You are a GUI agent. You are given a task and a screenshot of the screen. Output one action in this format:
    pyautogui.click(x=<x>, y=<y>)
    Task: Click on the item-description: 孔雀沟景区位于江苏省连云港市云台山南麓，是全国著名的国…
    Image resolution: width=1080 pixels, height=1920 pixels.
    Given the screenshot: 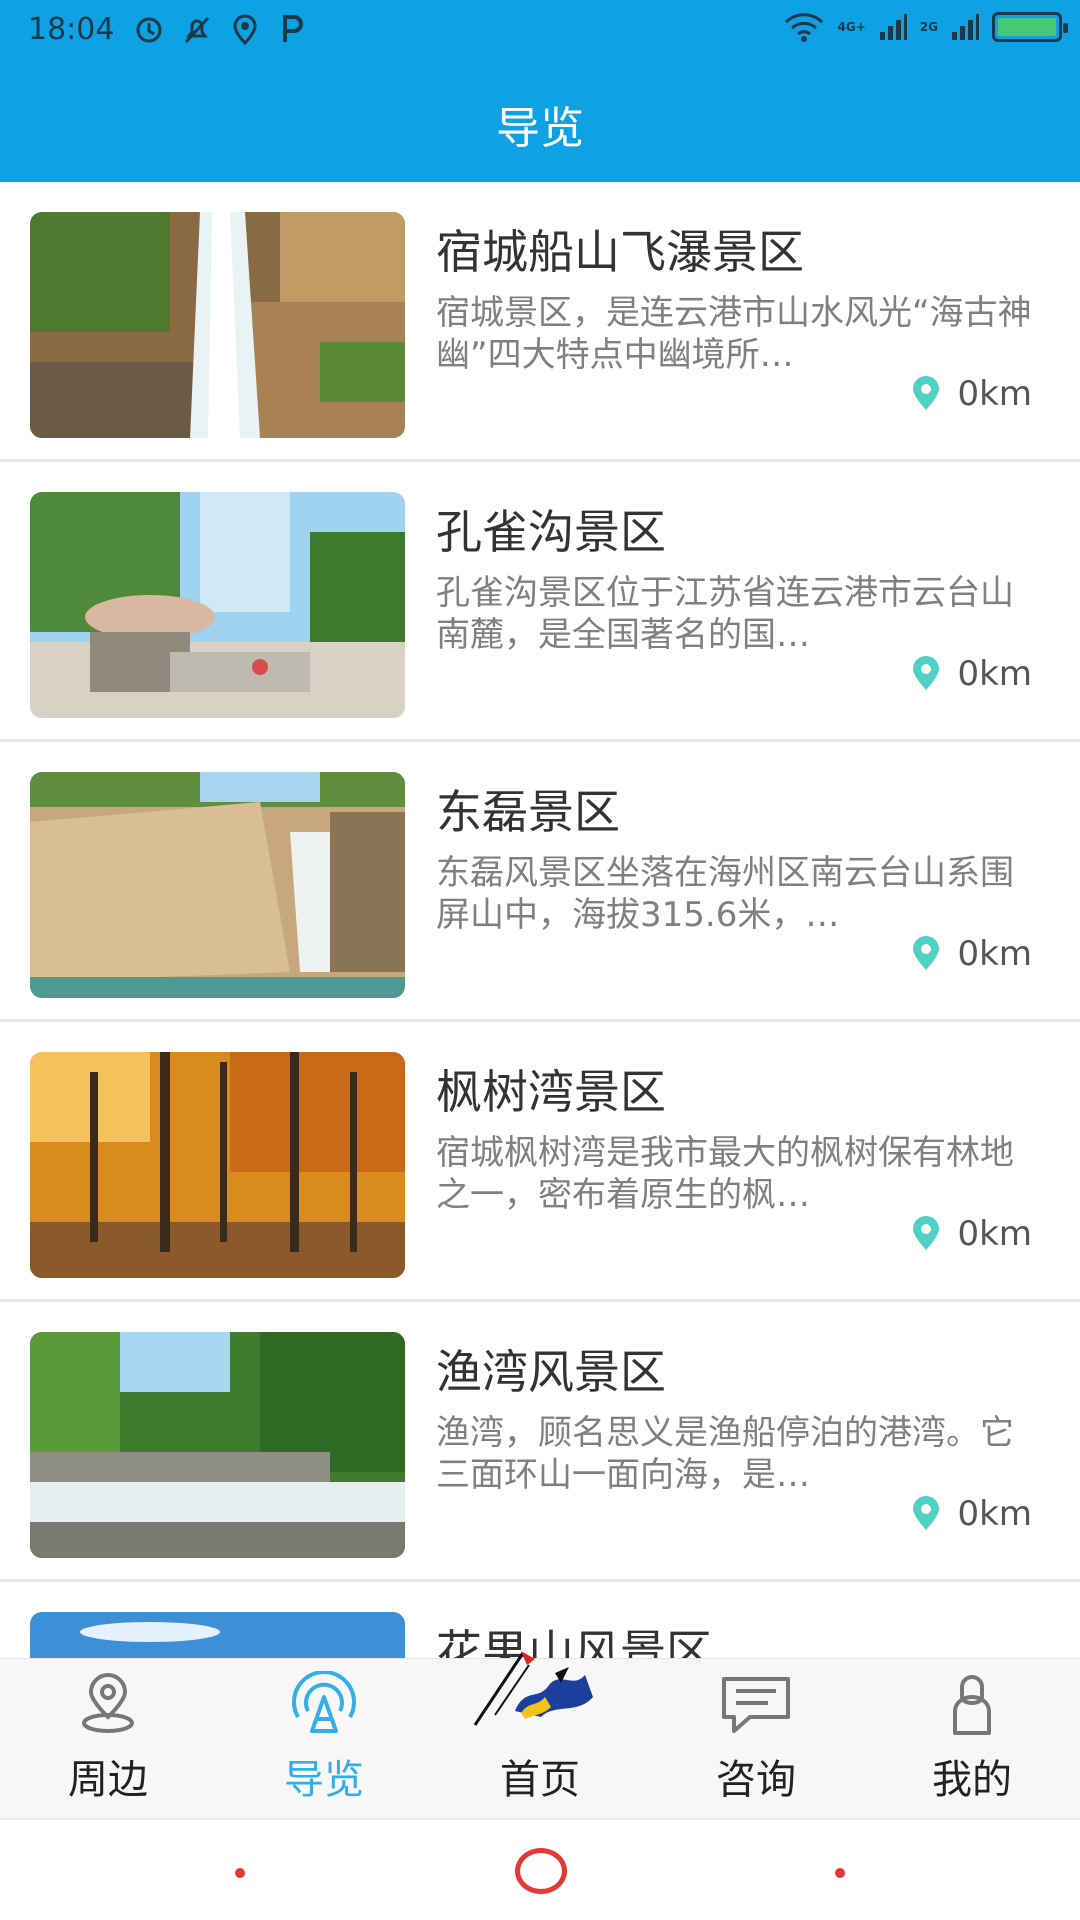 What is the action you would take?
    pyautogui.click(x=725, y=614)
    